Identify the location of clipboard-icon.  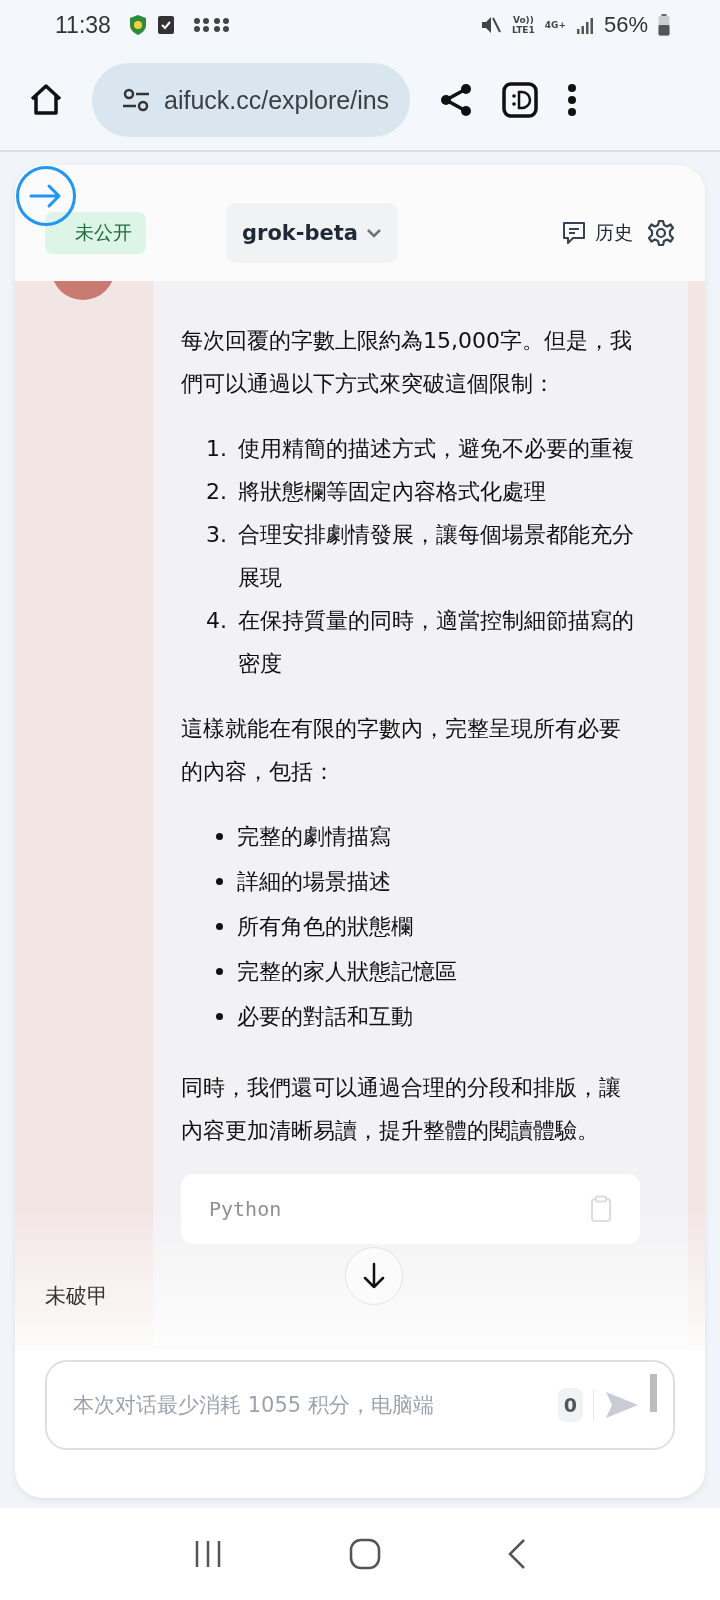
(601, 1209).